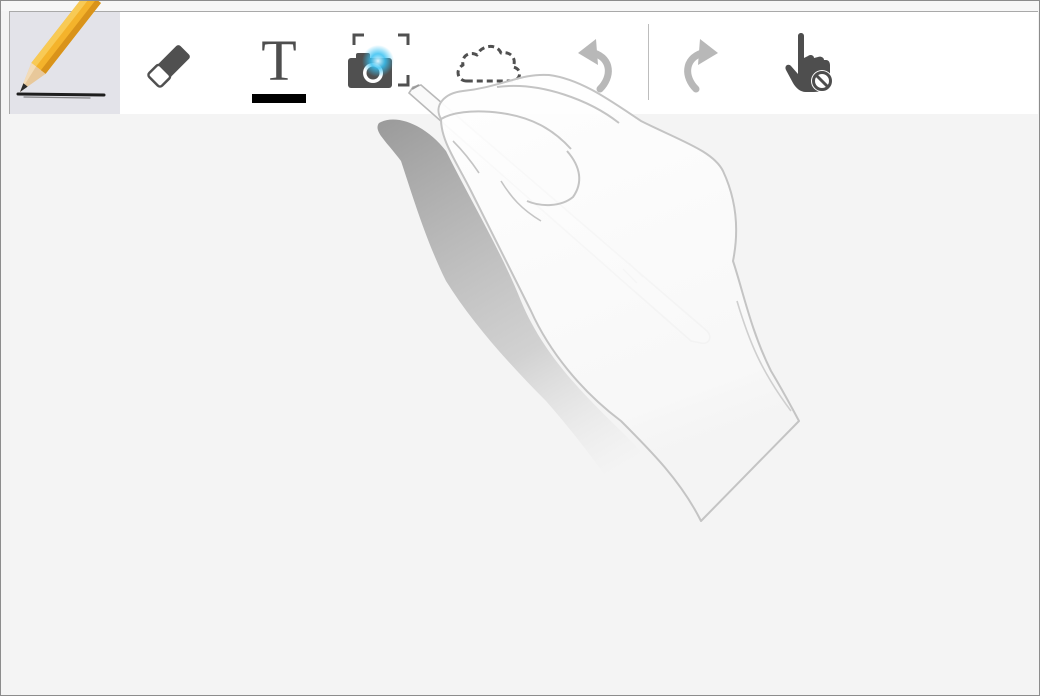 Image resolution: width=1040 pixels, height=696 pixels. What do you see at coordinates (168, 66) in the screenshot?
I see `eraser-icon` at bounding box center [168, 66].